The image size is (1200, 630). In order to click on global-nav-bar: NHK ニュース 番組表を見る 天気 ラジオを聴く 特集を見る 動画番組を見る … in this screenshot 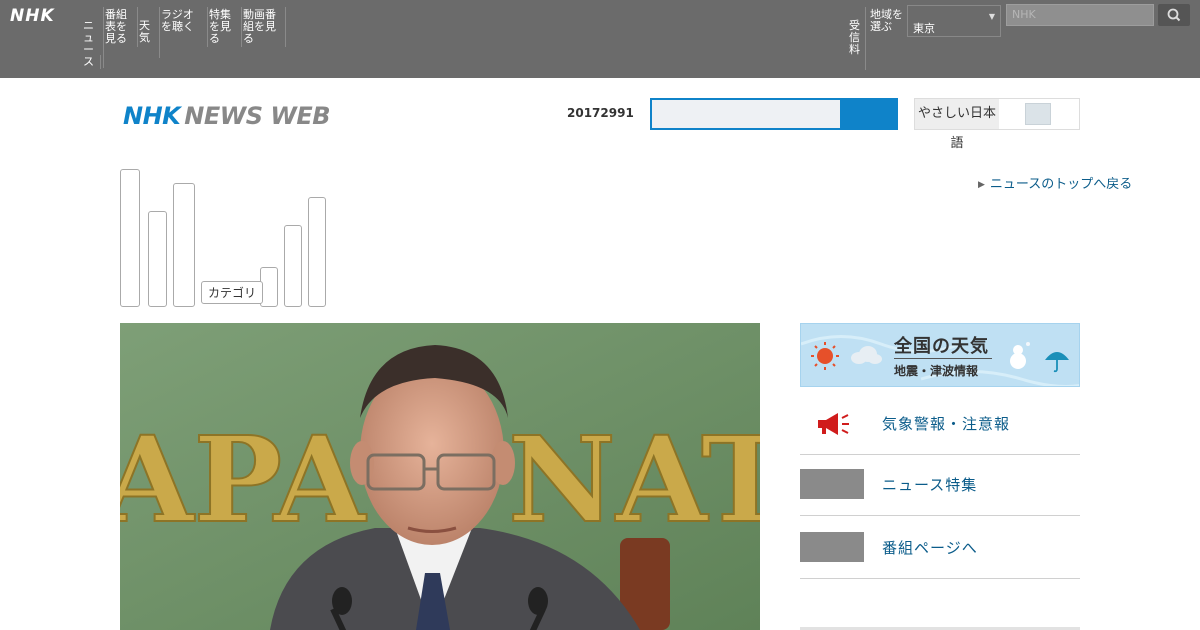, I will do `click(600, 39)`.